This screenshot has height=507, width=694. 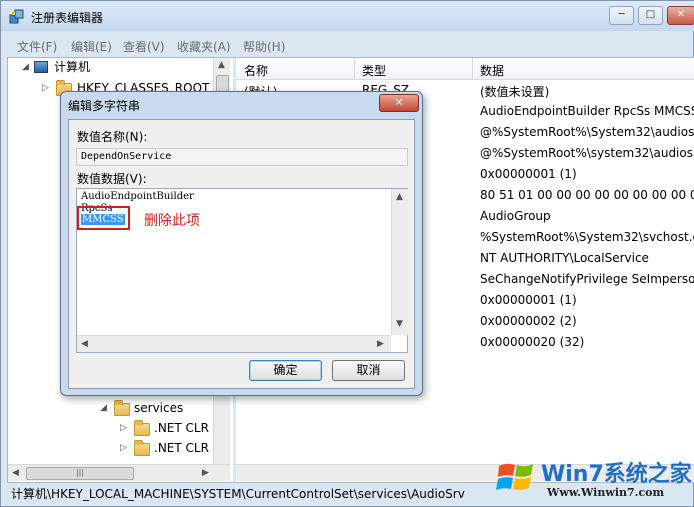 I want to click on annotation-text: 删除此项, so click(x=172, y=221).